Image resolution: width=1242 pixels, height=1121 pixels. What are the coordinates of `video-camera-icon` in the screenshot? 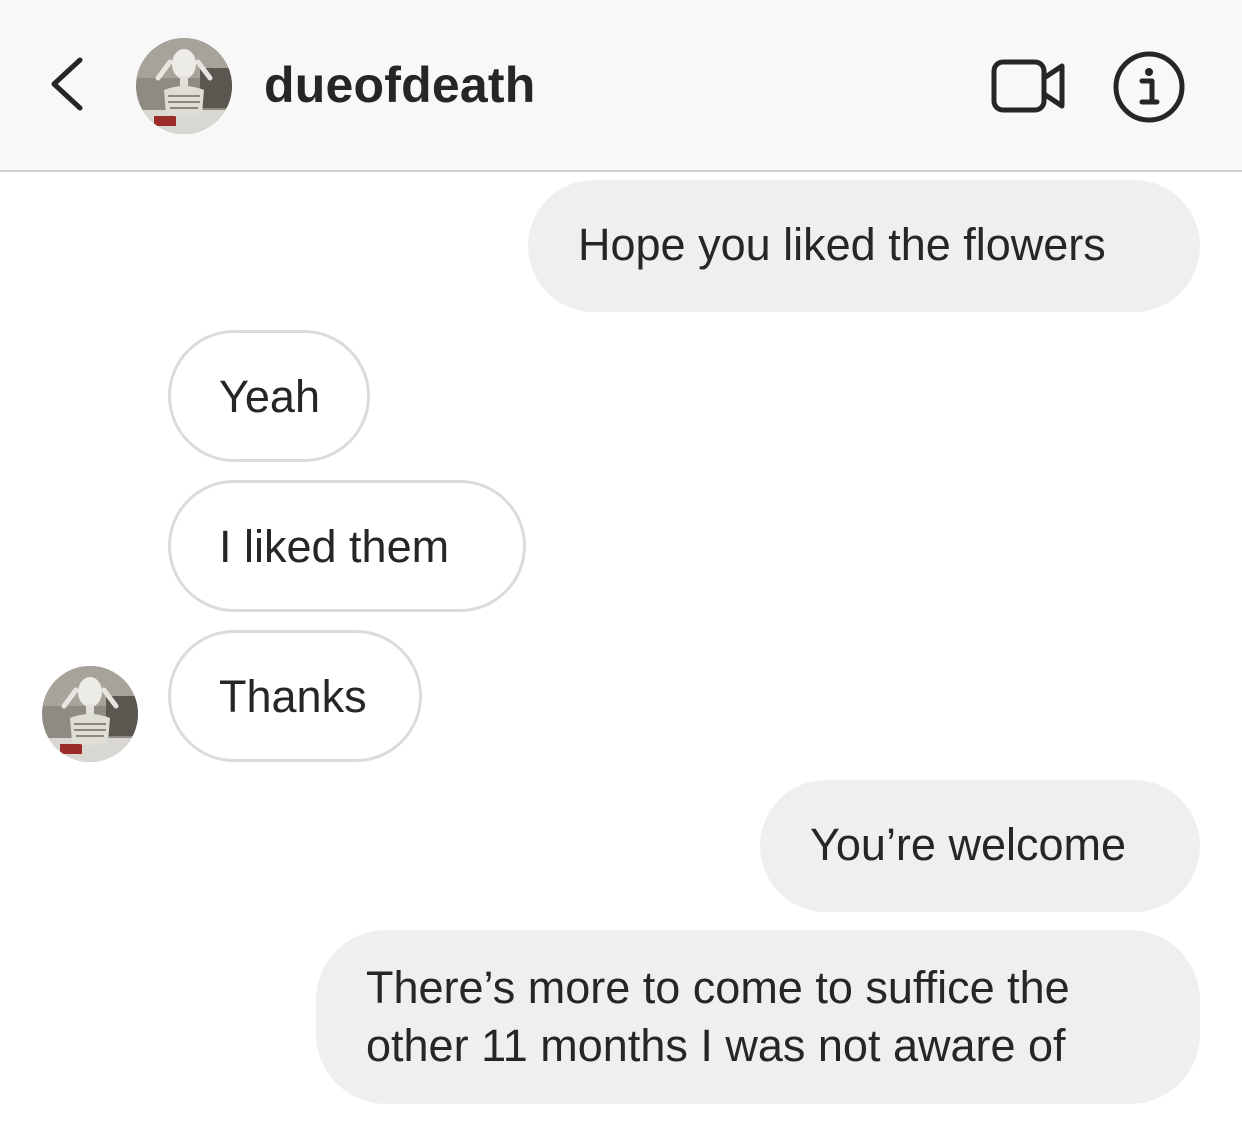 It's located at (1028, 86).